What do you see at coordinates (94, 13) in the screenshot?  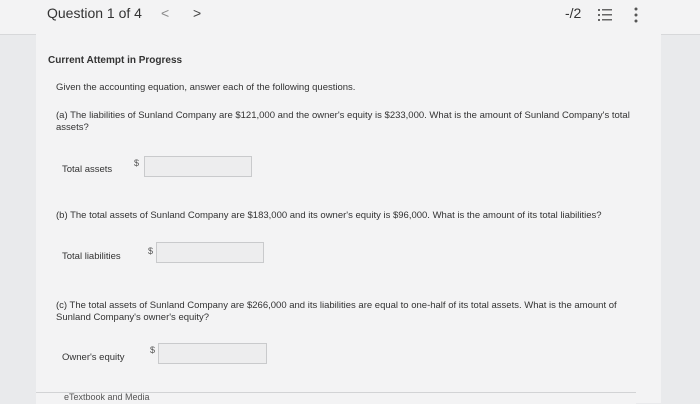 I see `question-counter: Question 1 of 4` at bounding box center [94, 13].